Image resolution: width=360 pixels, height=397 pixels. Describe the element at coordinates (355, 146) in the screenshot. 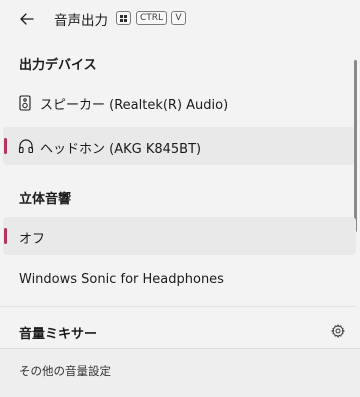

I see `scrollbar-thumb` at that location.